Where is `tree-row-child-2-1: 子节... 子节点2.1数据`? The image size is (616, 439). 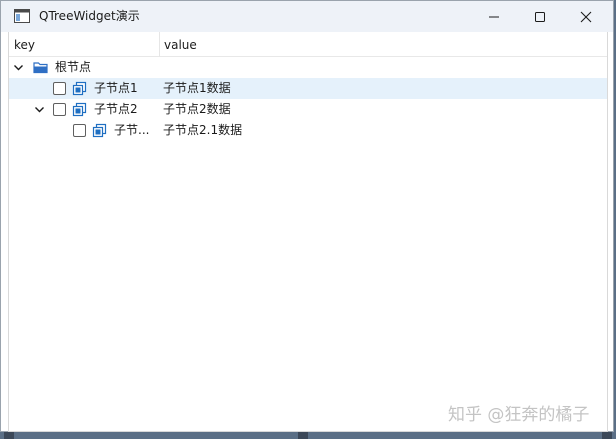
tree-row-child-2-1: 子节... 子节点2.1数据 is located at coordinates (308, 130).